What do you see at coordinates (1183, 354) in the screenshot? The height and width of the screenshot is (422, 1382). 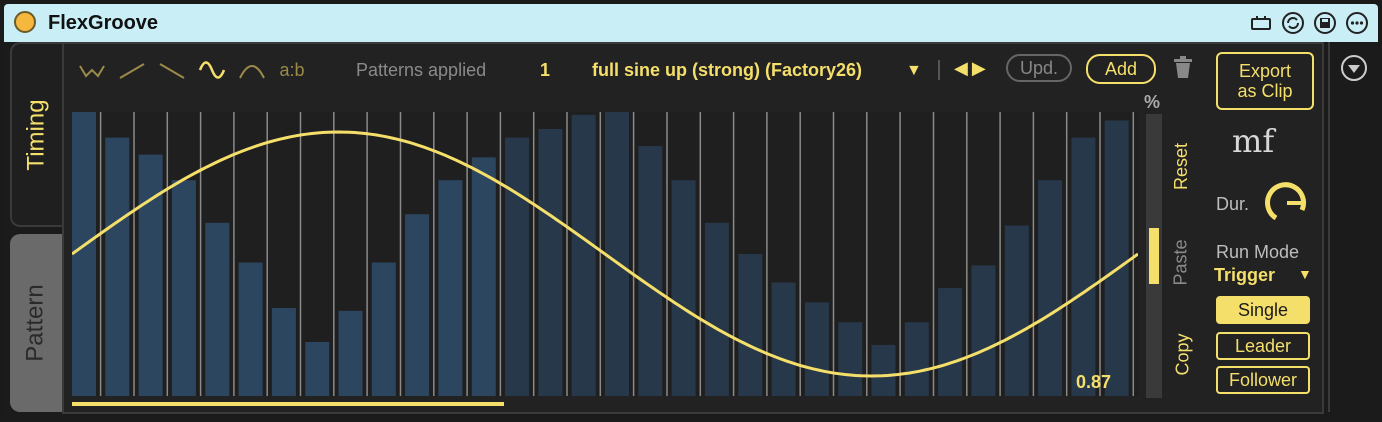 I see `copy-button: Copy` at bounding box center [1183, 354].